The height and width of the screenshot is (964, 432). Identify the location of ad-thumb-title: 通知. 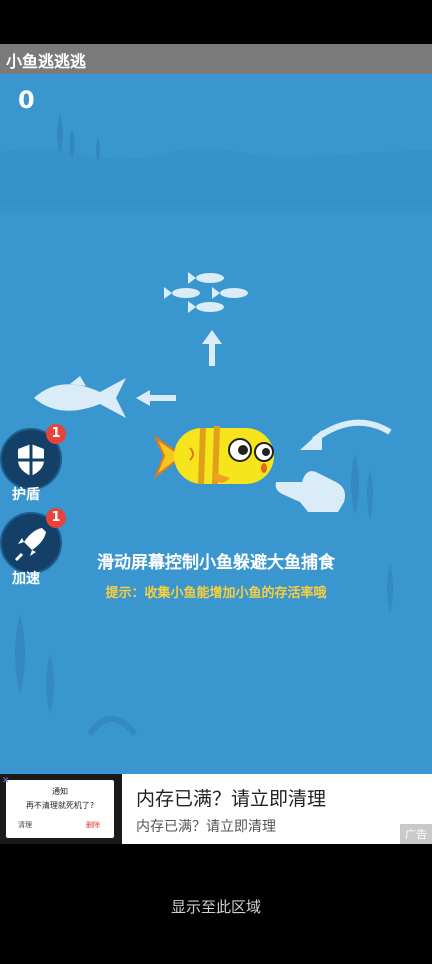
(60, 791).